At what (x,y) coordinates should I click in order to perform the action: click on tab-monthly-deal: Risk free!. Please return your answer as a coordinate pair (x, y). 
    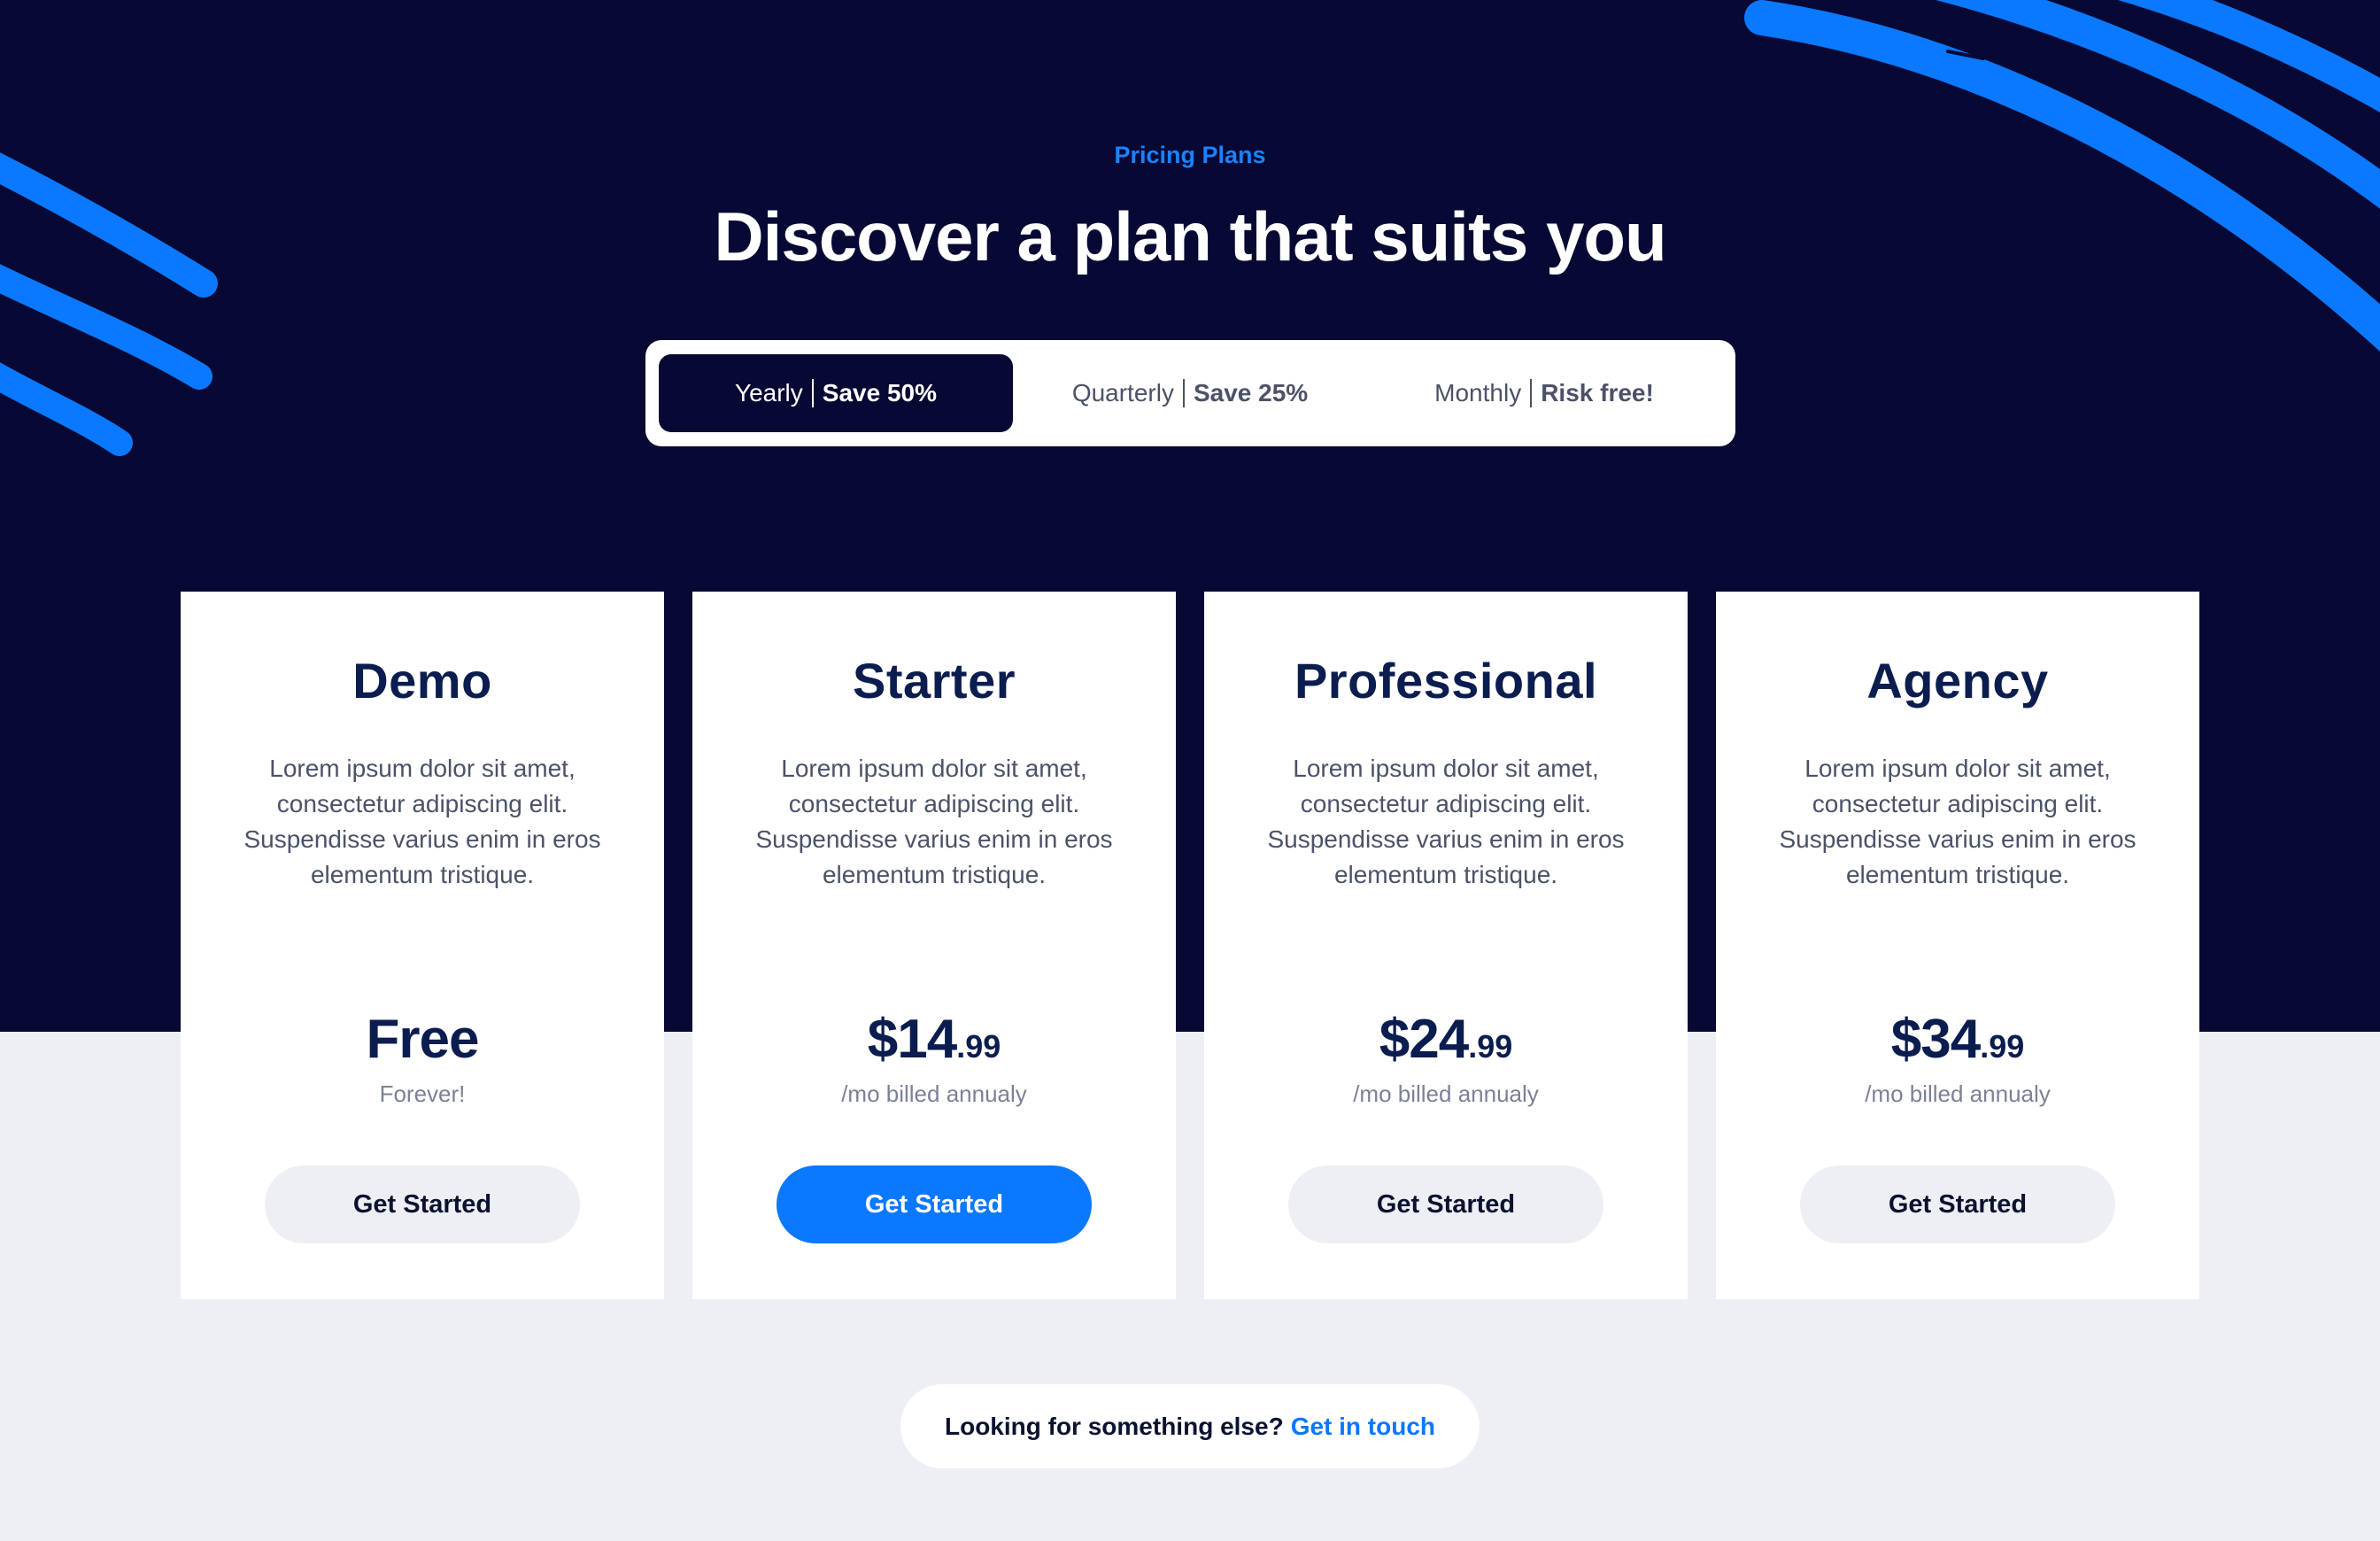
    Looking at the image, I should click on (1597, 393).